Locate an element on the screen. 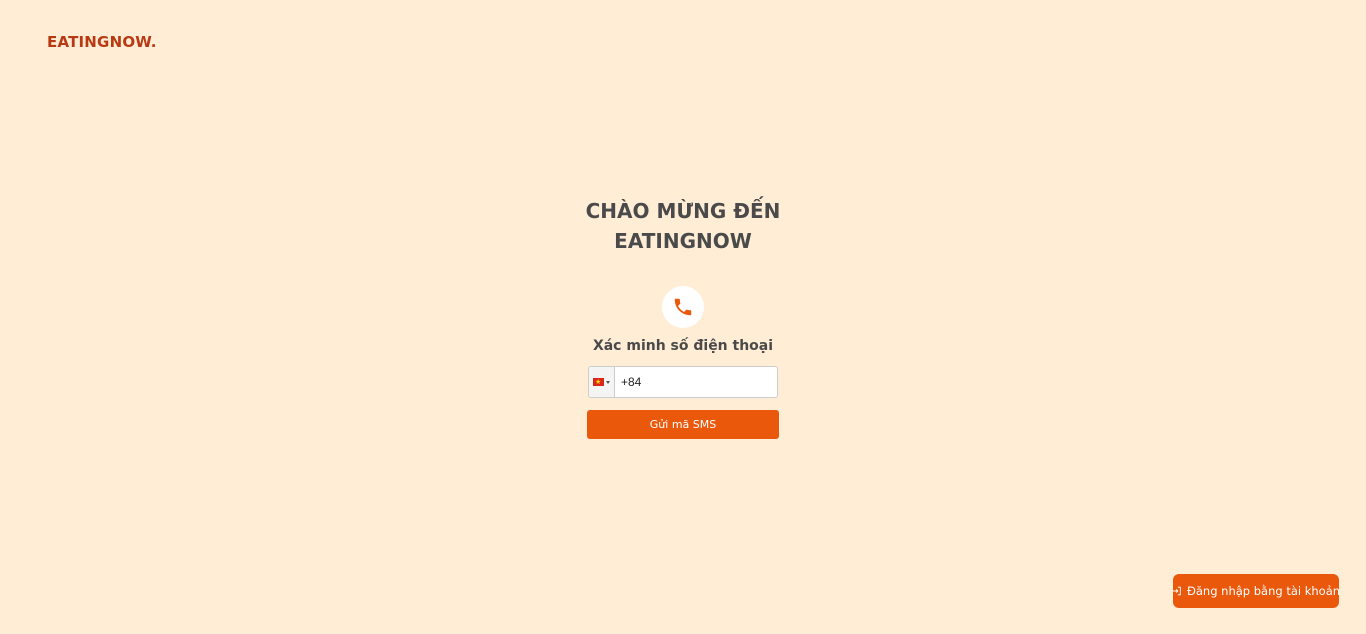 The image size is (1366, 634). phone-icon is located at coordinates (683, 307).